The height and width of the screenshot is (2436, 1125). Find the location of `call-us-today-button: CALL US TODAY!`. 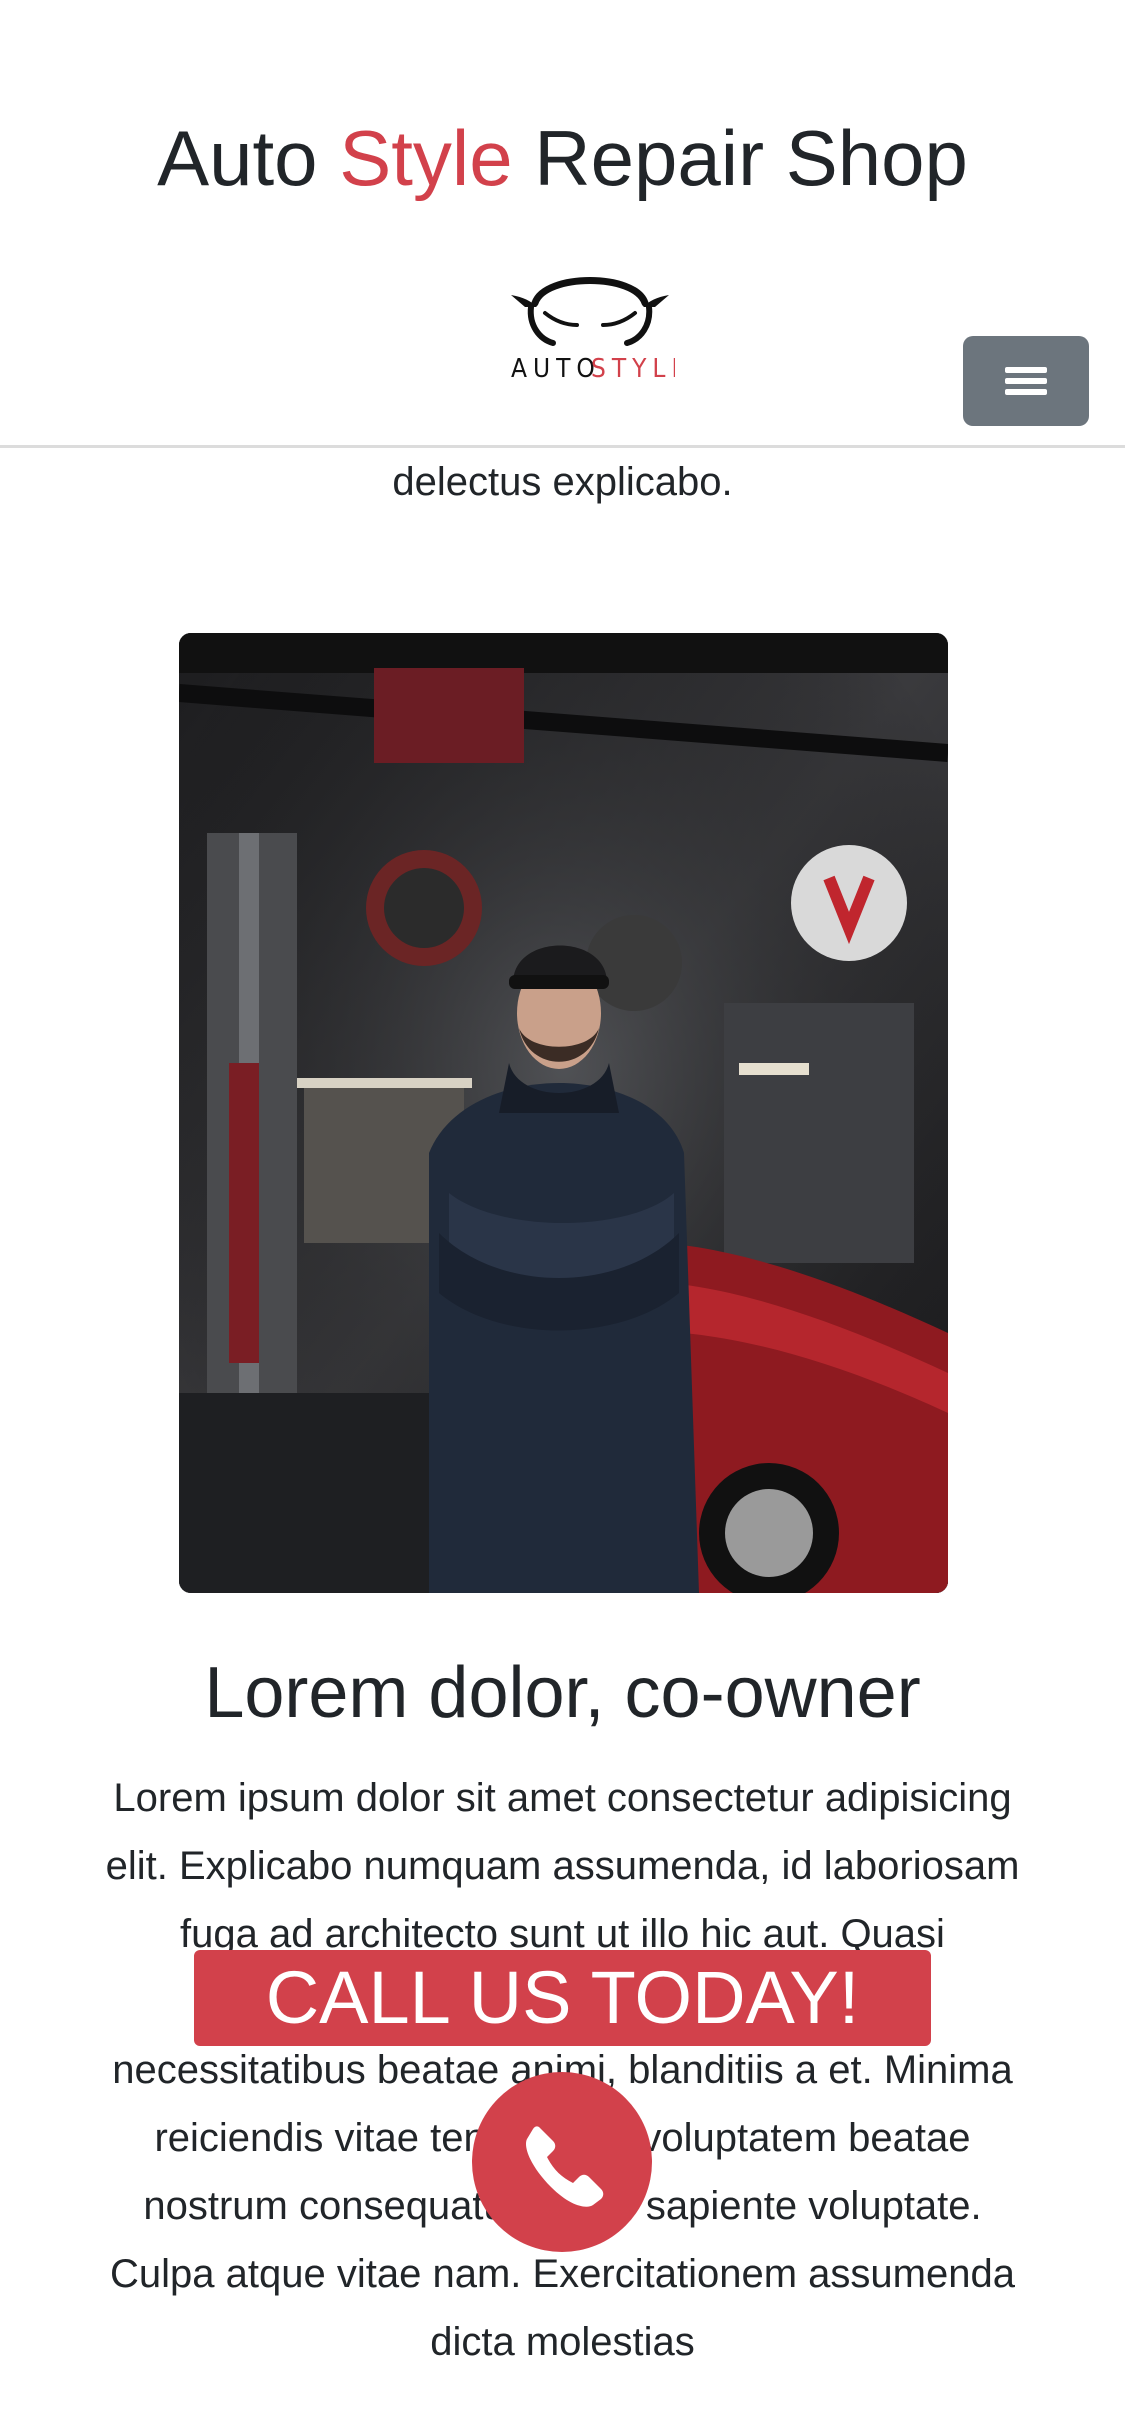

call-us-today-button: CALL US TODAY! is located at coordinates (562, 1998).